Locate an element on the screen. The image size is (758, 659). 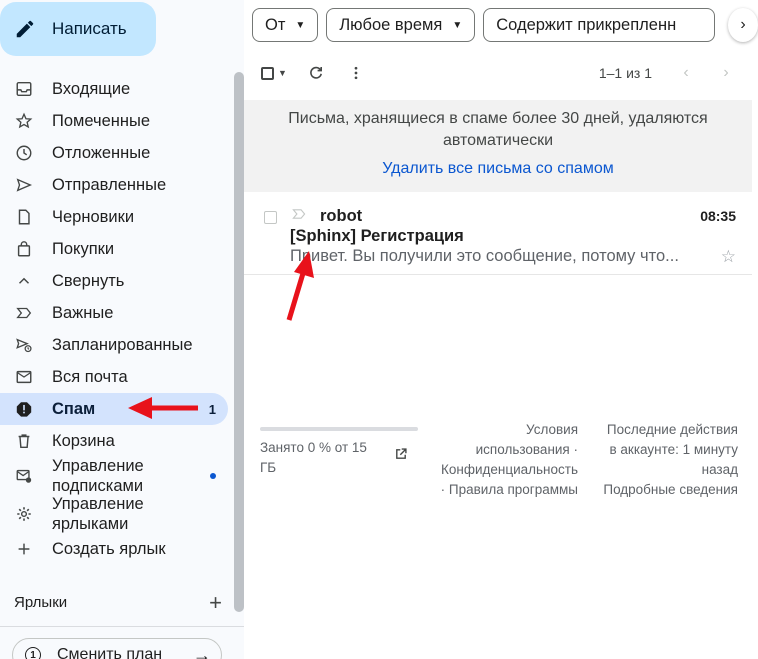
next-page-button: › is located at coordinates (726, 73).